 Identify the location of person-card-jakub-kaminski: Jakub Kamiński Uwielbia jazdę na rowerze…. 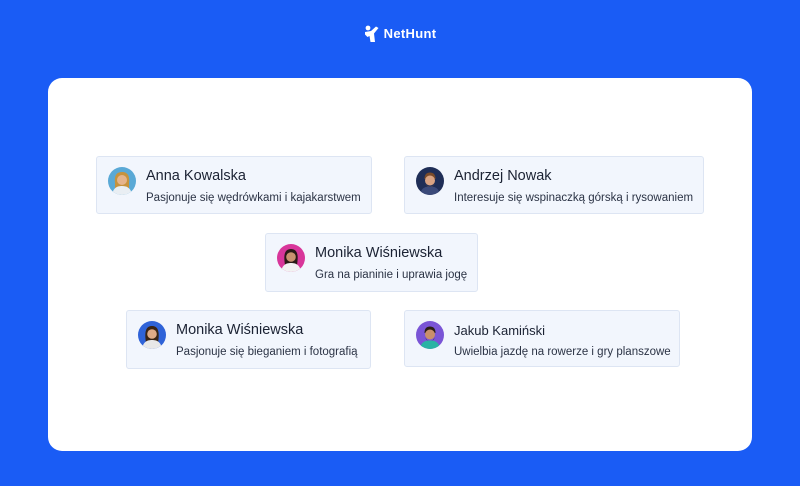
(542, 338).